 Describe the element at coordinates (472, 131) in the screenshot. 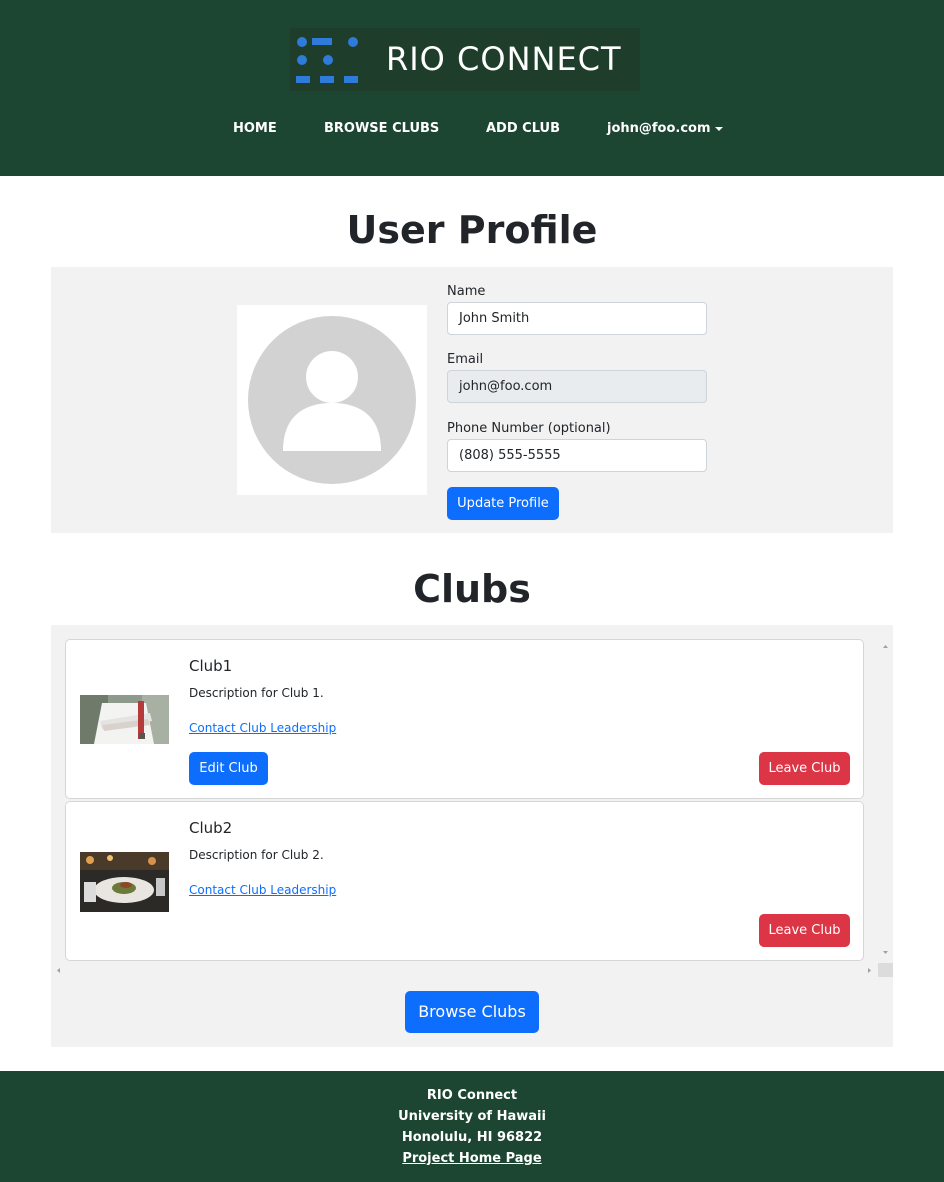

I see `main-nav: HOME BROWSE CLUBS ADD CLUB john@foo.com` at that location.